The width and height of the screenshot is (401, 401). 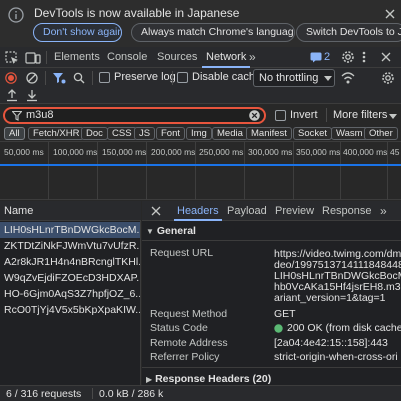 I want to click on timeline-tick: 350,000 ms, so click(x=318, y=152).